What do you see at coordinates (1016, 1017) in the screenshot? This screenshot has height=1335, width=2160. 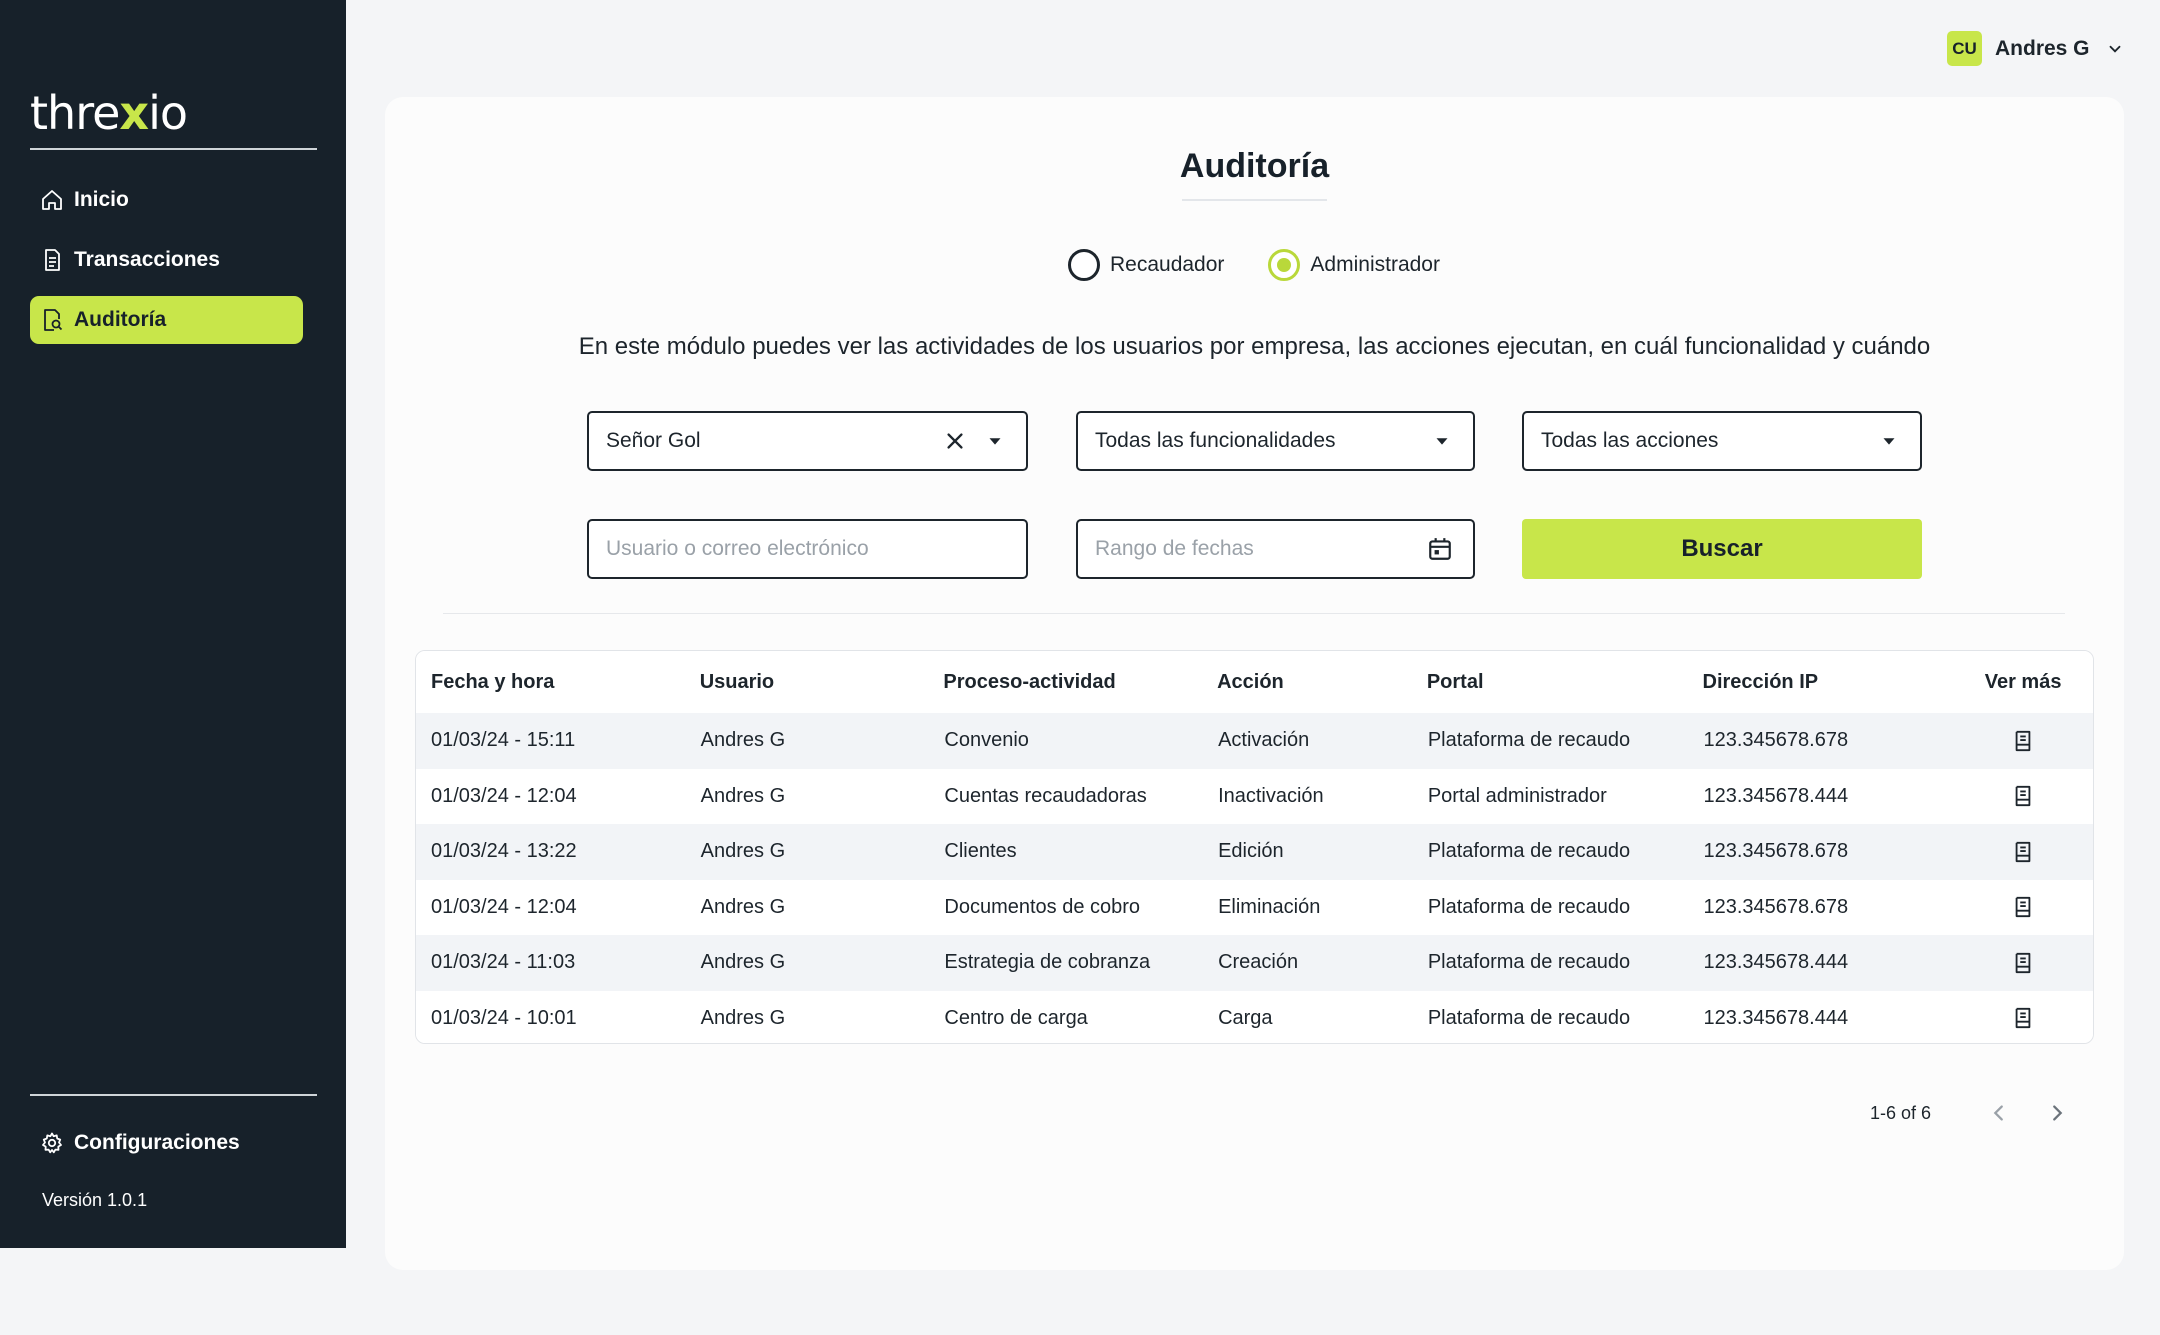 I see `cell-proceso: Centro de carga` at bounding box center [1016, 1017].